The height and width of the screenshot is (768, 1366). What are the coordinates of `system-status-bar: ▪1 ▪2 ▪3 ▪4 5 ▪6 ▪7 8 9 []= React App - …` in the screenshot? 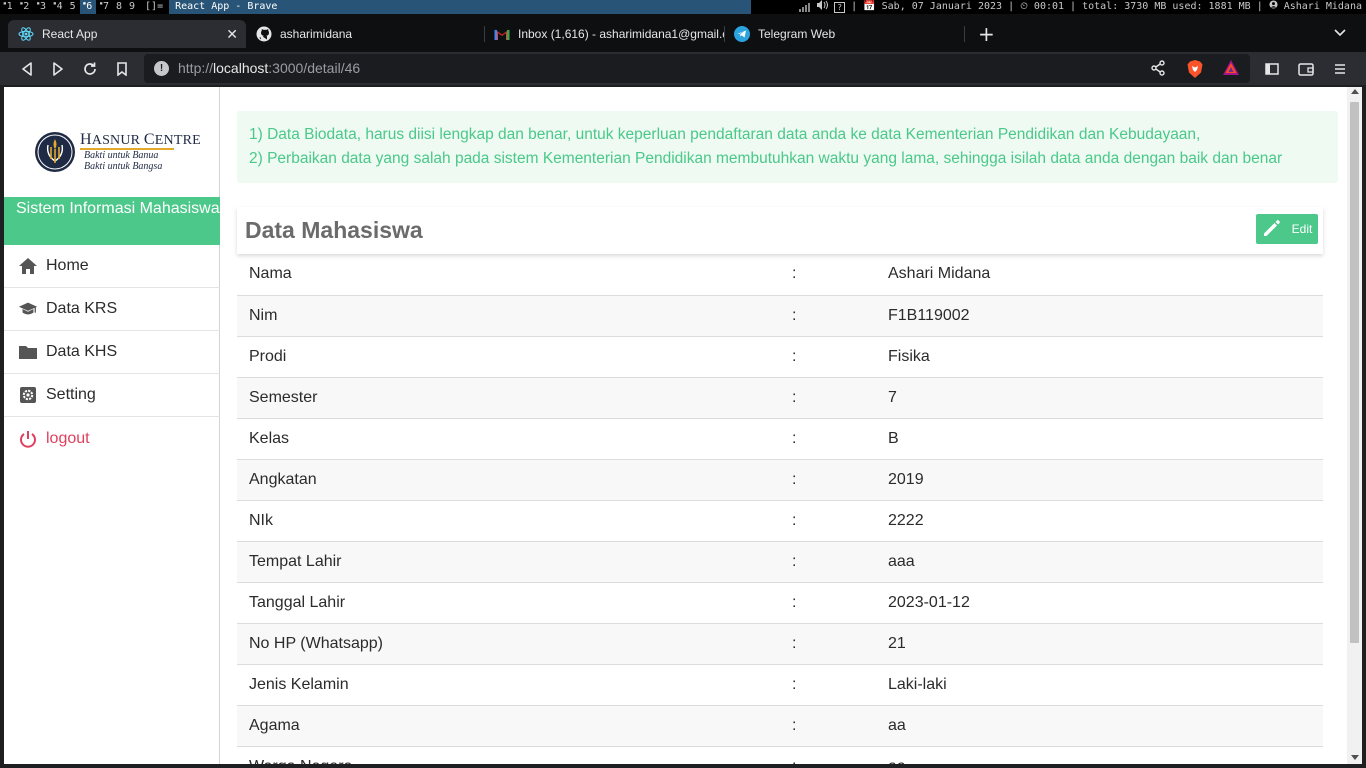 It's located at (683, 7).